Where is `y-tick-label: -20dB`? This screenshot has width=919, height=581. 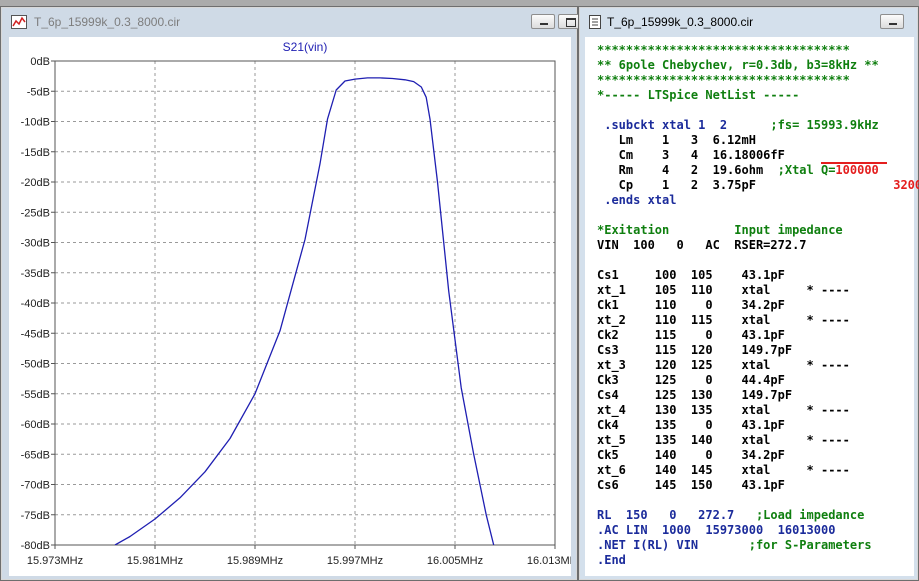
y-tick-label: -20dB is located at coordinates (35, 183).